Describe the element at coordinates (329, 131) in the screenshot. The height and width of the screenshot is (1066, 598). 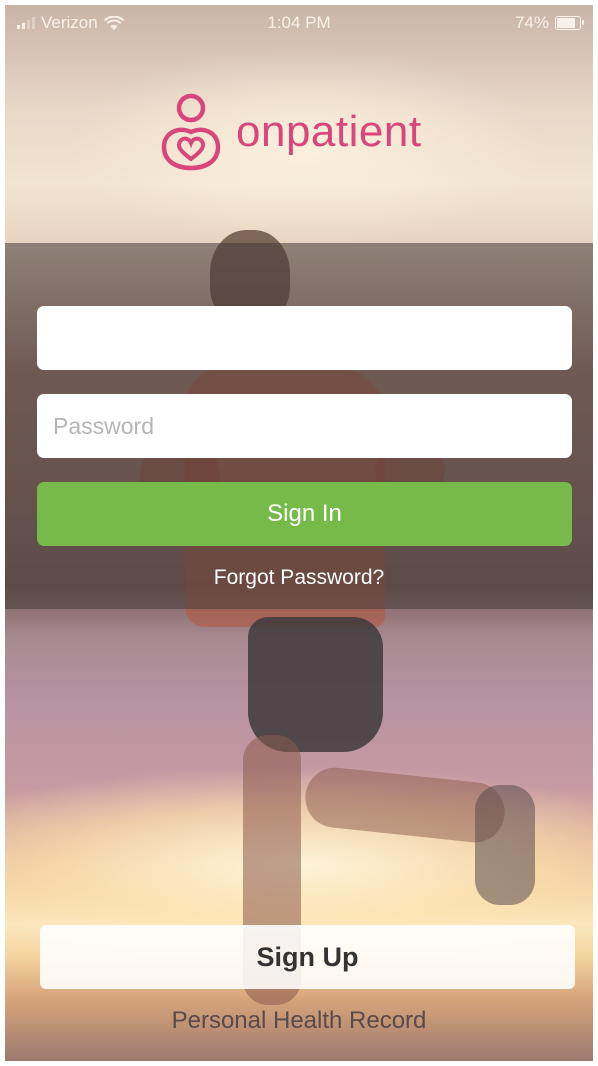
I see `brand-name: onpatient` at that location.